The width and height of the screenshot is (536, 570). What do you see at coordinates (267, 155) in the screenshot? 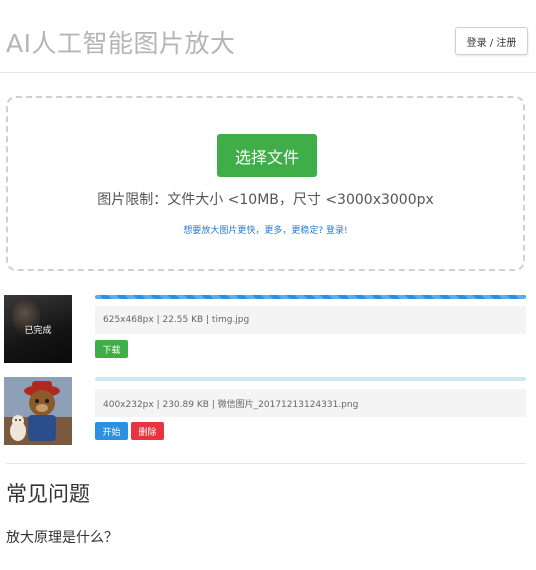
I see `choose-file-button: 选择文件` at bounding box center [267, 155].